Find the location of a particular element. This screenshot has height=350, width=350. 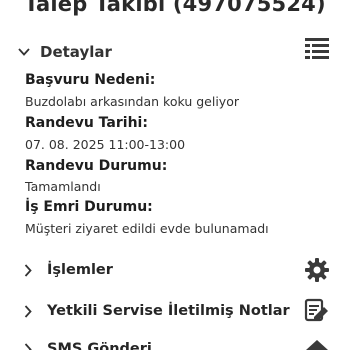

randevu-durumu-label: Randevu Durumu: is located at coordinates (96, 166).